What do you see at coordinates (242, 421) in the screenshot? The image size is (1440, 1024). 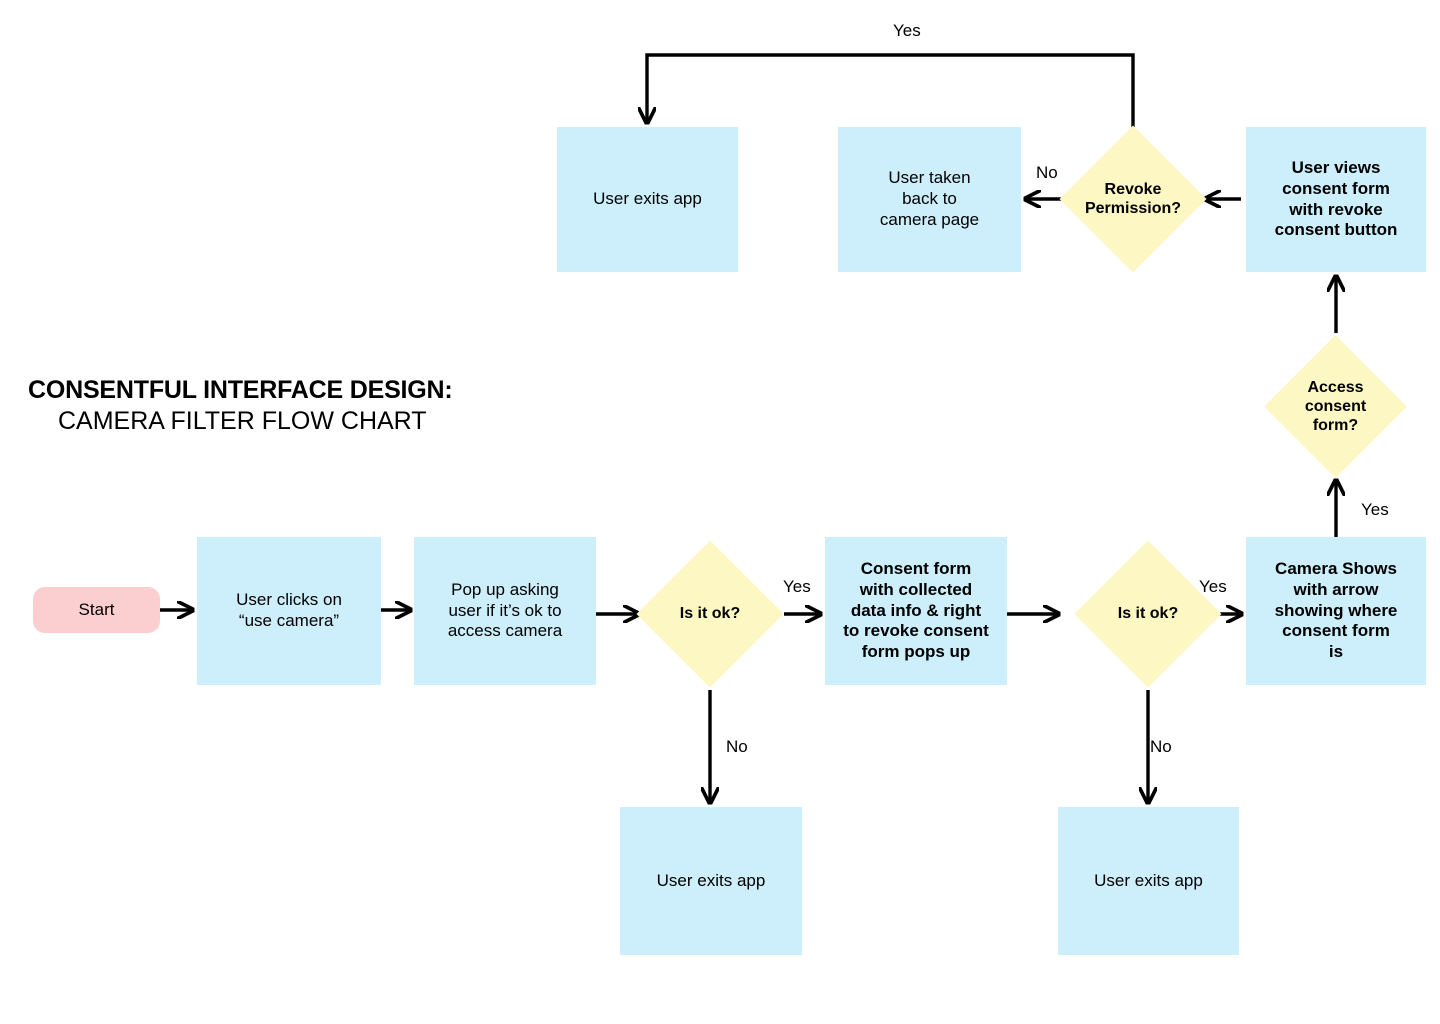 I see `title-line-secondary: CAMERA FILTER FLOW CHART` at bounding box center [242, 421].